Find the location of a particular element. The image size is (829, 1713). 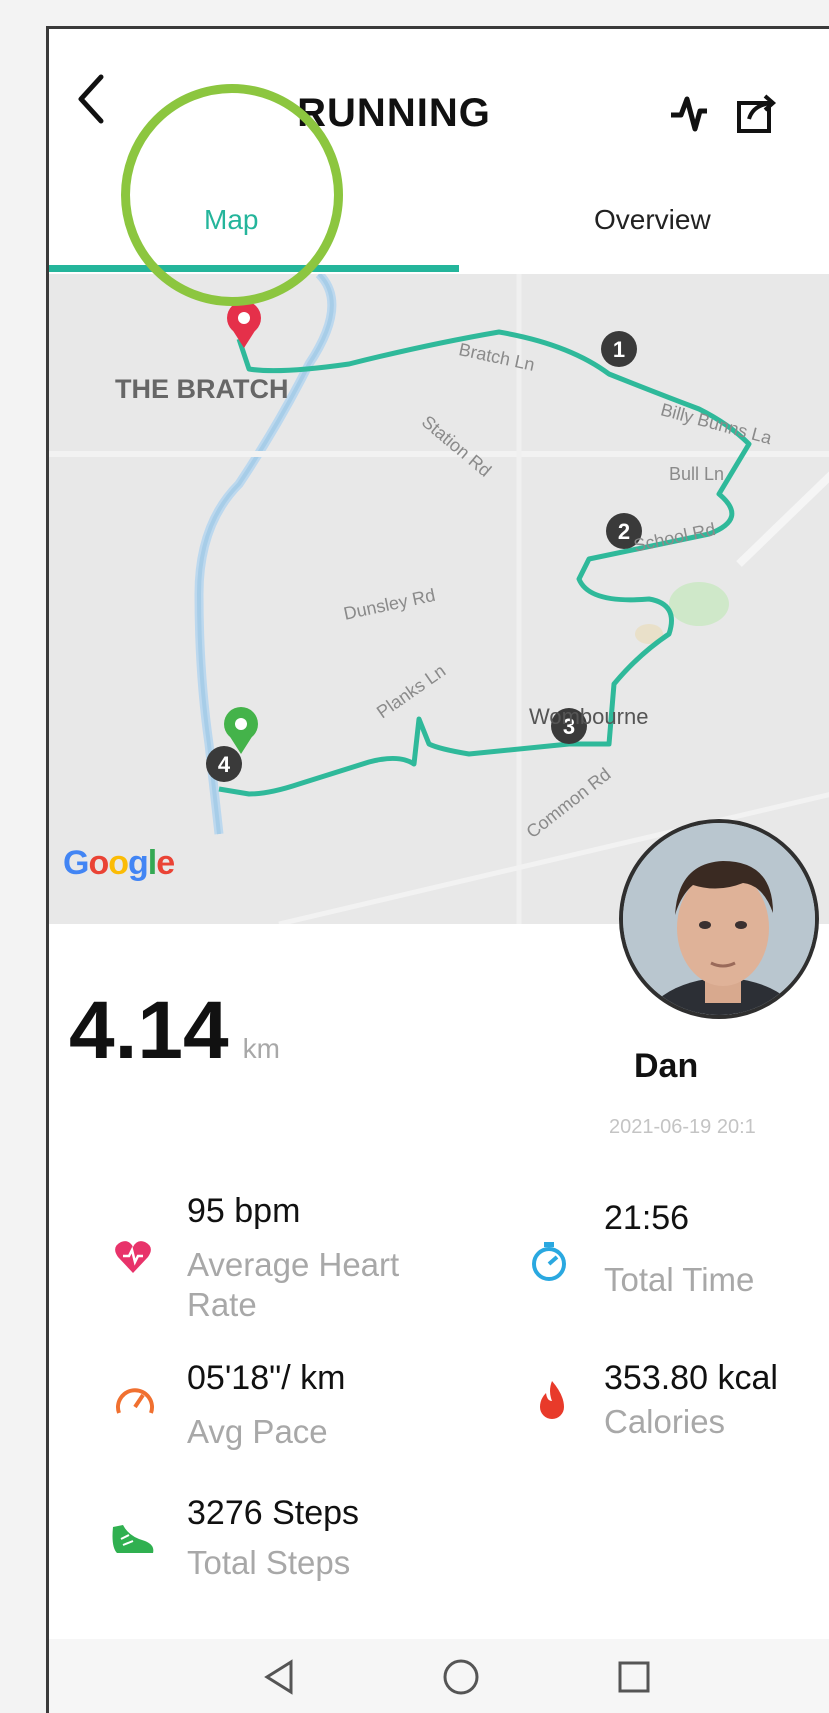

waypoint-1-marker: 1 is located at coordinates (619, 349).